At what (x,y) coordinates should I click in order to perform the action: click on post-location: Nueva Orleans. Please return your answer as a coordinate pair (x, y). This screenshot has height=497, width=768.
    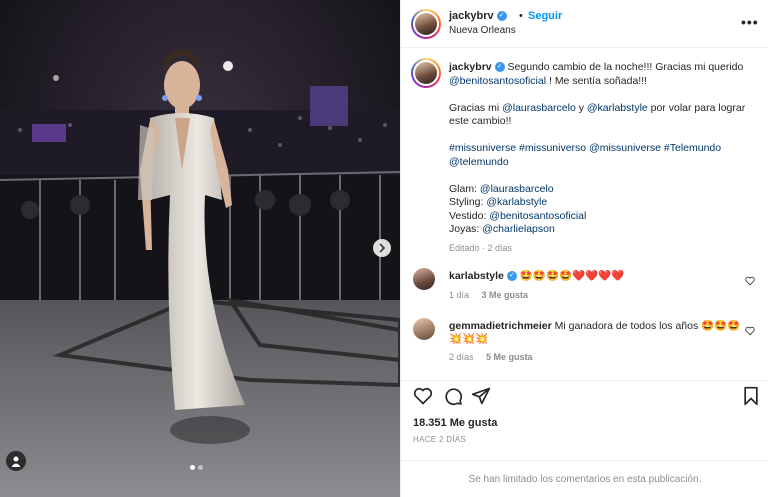
    Looking at the image, I should click on (482, 30).